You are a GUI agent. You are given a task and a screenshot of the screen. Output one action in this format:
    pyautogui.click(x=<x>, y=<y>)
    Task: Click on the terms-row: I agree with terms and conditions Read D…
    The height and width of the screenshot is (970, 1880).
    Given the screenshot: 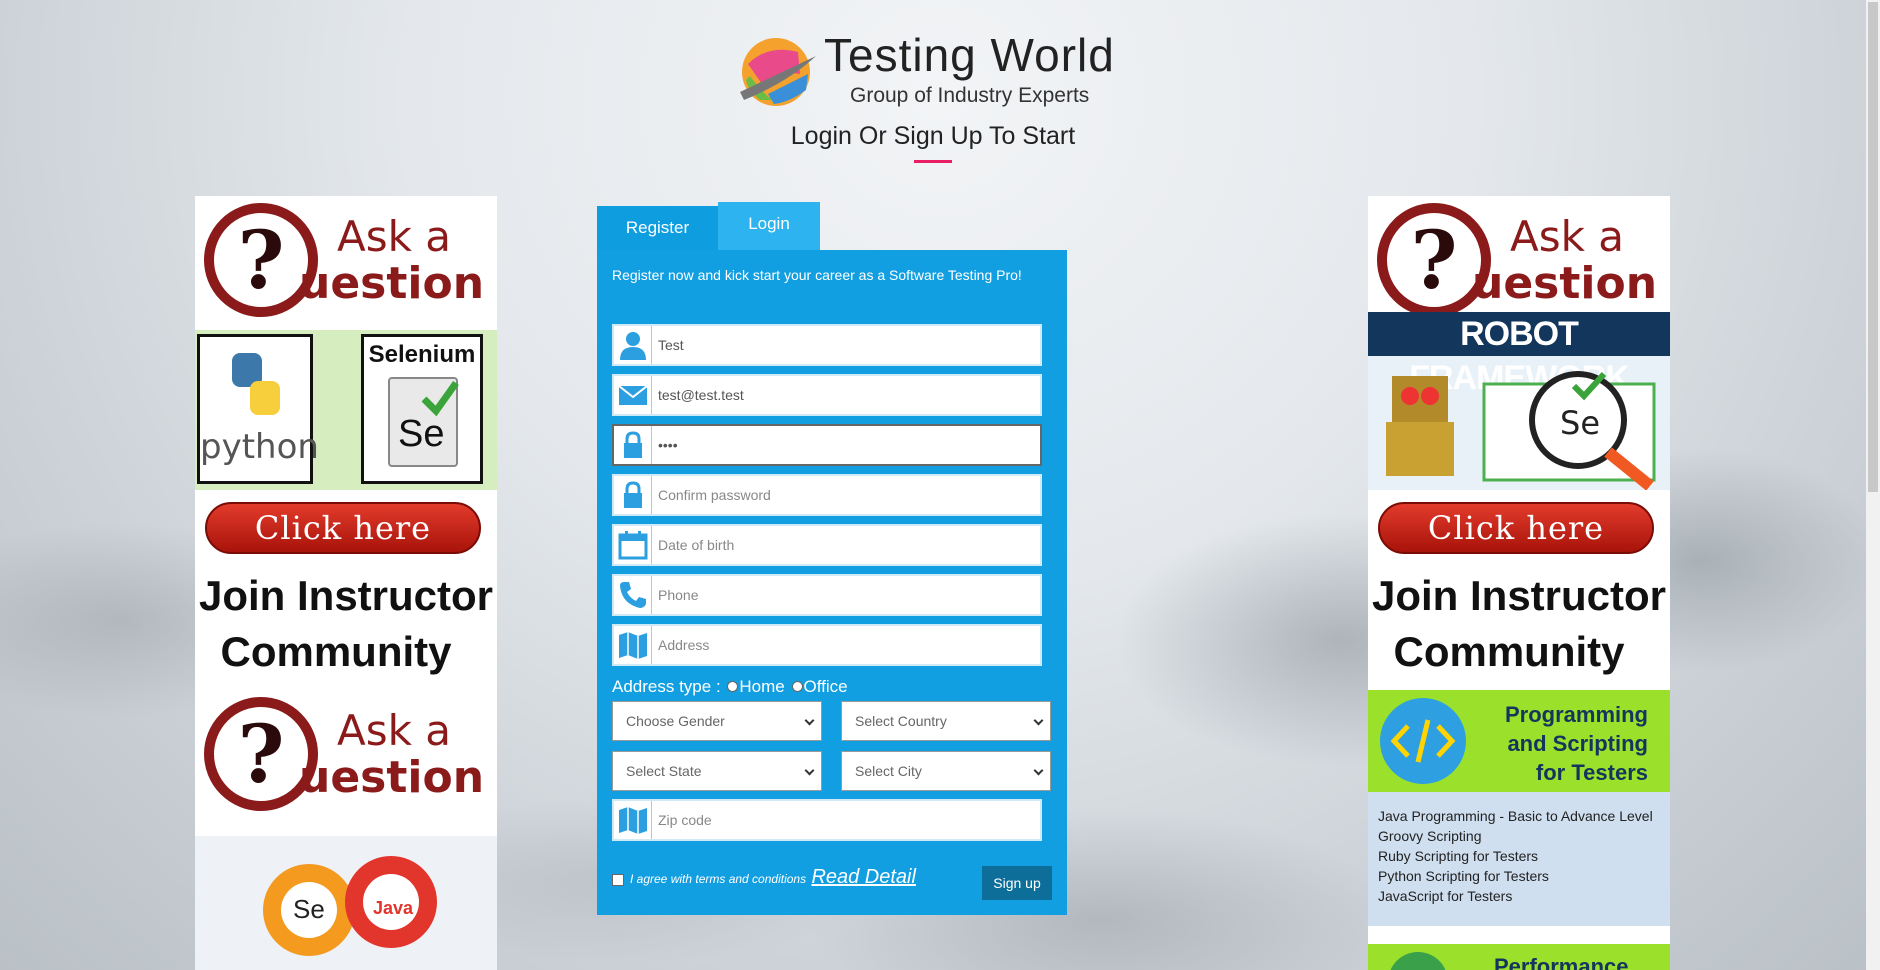 What is the action you would take?
    pyautogui.click(x=764, y=877)
    